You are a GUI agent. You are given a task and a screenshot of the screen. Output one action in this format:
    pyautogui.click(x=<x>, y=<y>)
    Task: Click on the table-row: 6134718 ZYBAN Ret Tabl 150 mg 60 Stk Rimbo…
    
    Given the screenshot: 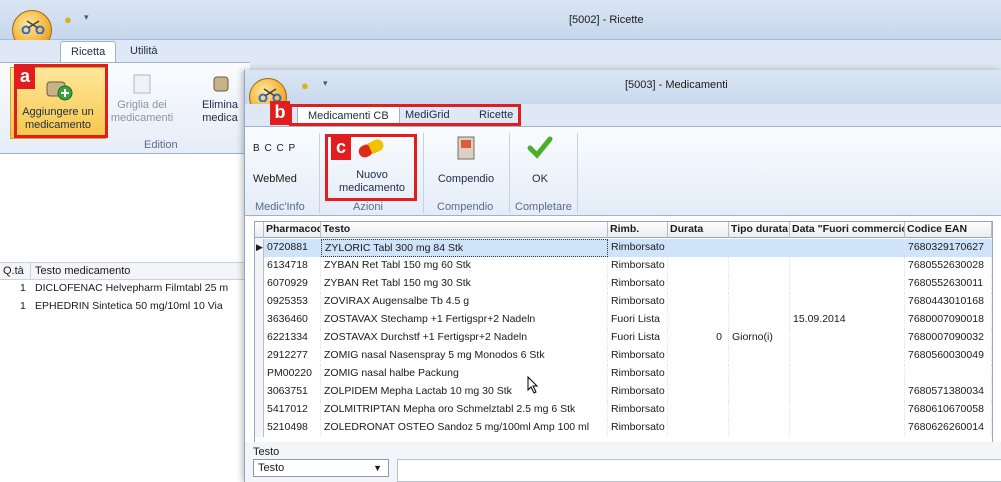 What is the action you would take?
    pyautogui.click(x=623, y=266)
    